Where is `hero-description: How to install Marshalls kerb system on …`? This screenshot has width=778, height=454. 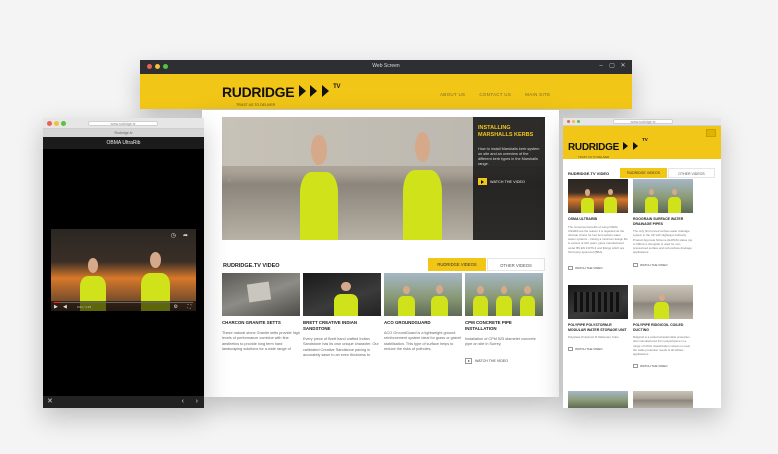 hero-description: How to install Marshalls kerb system on … is located at coordinates (509, 156).